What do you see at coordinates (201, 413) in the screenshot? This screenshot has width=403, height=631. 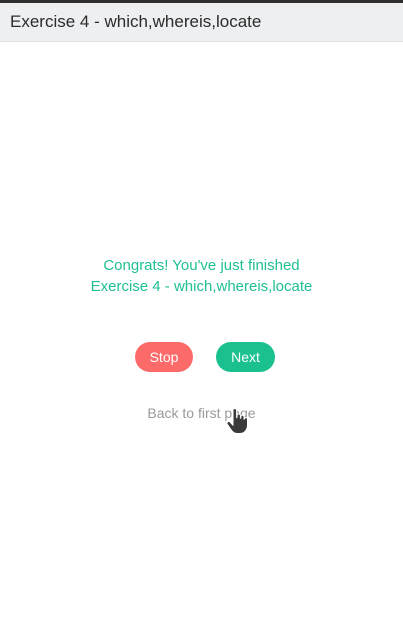 I see `back-to-first-page-link: Back to first page` at bounding box center [201, 413].